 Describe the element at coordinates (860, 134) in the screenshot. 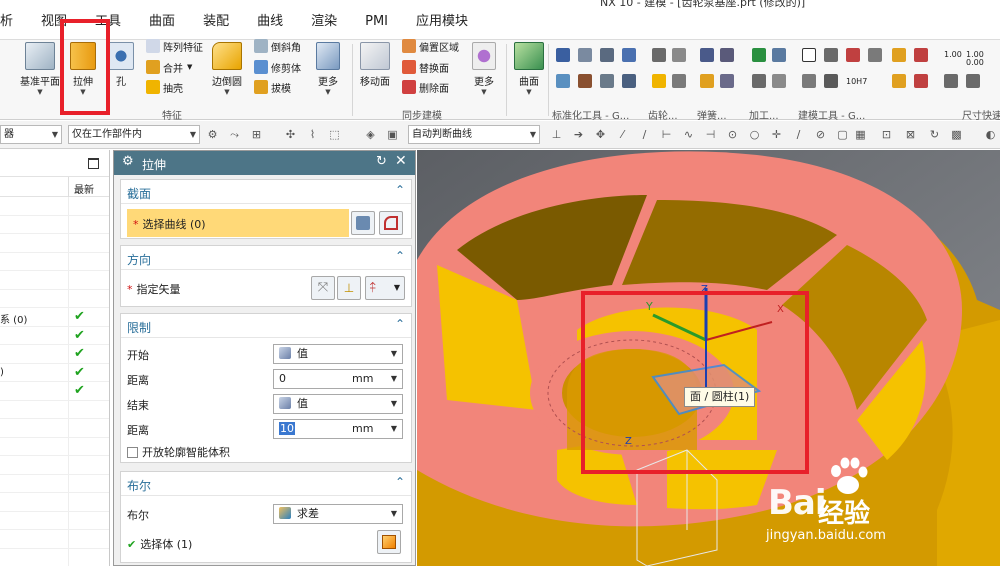

I see `snap-icon: ▦` at that location.